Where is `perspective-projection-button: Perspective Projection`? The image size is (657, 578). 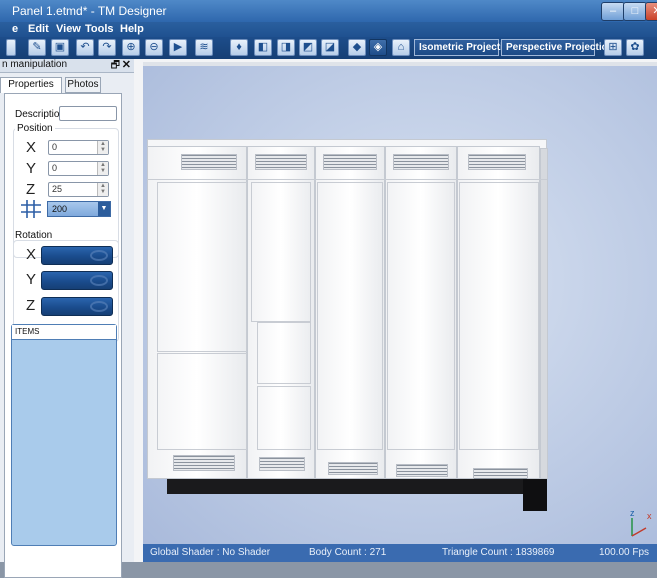 perspective-projection-button: Perspective Projection is located at coordinates (557, 47).